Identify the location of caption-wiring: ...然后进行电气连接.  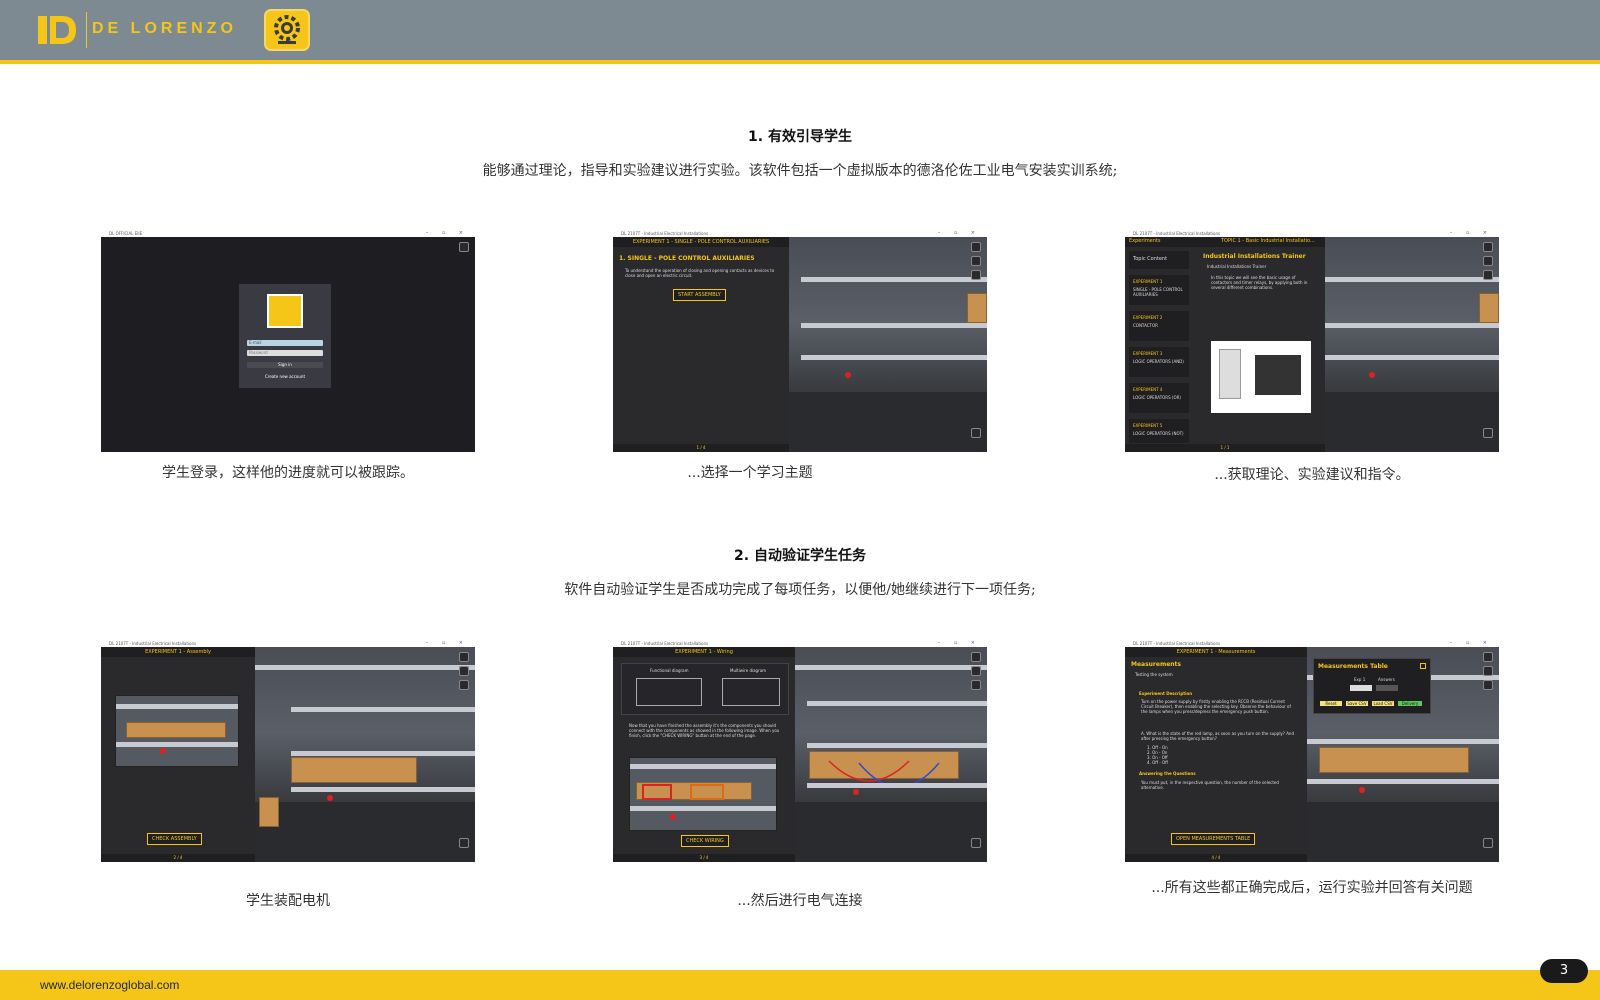
(800, 901).